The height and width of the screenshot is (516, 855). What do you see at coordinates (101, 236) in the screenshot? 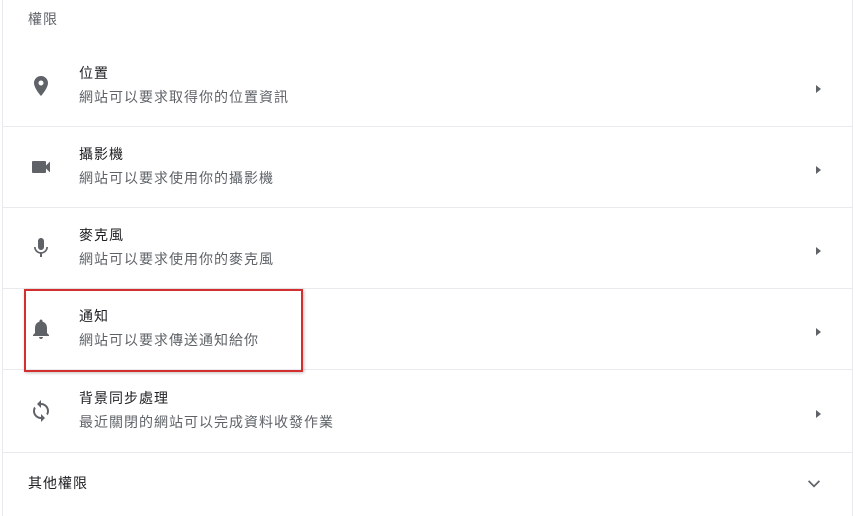
I see `permission-label: 麥克風` at bounding box center [101, 236].